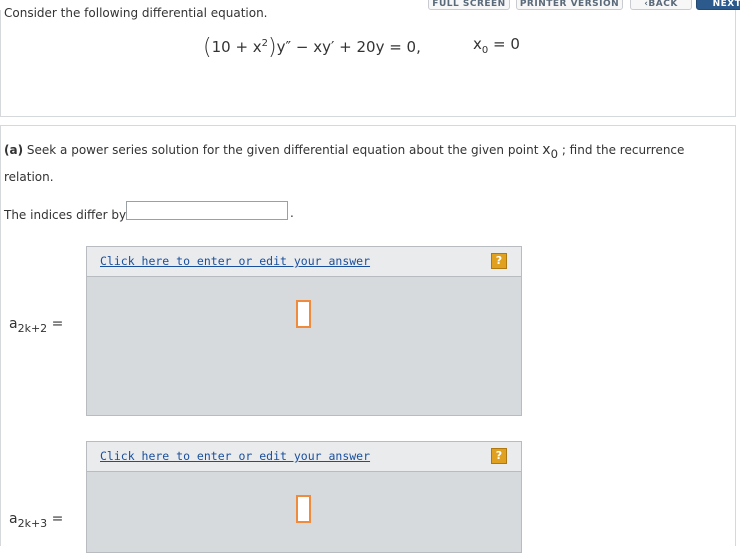  What do you see at coordinates (554, 153) in the screenshot?
I see `part-a-x0-sub: 0` at bounding box center [554, 153].